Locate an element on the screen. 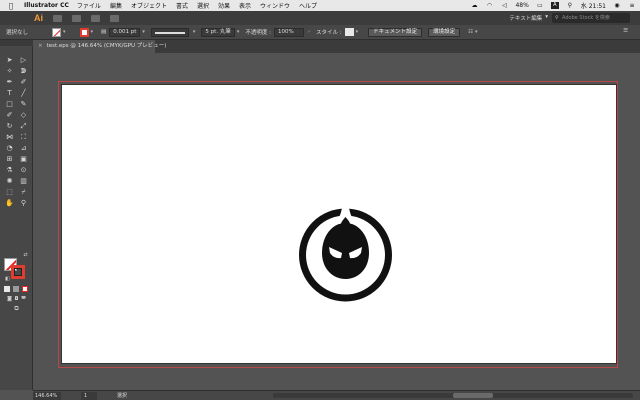  stroke-swatch is located at coordinates (84, 32).